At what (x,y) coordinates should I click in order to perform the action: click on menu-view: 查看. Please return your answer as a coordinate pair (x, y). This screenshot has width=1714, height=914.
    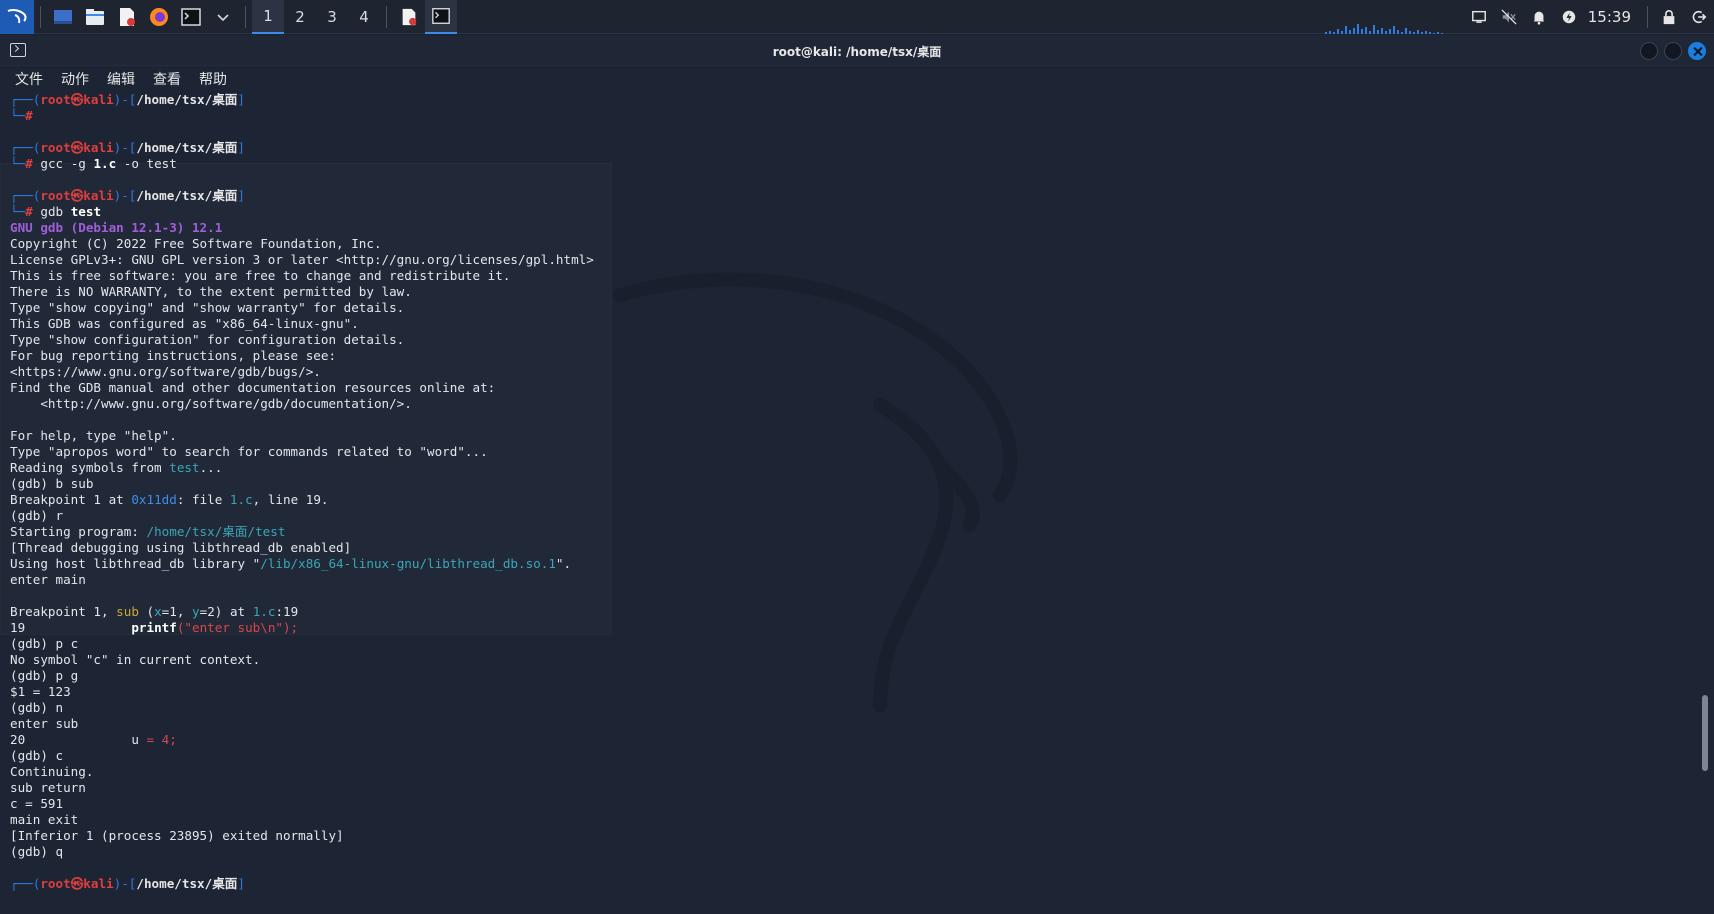
    Looking at the image, I should click on (167, 79).